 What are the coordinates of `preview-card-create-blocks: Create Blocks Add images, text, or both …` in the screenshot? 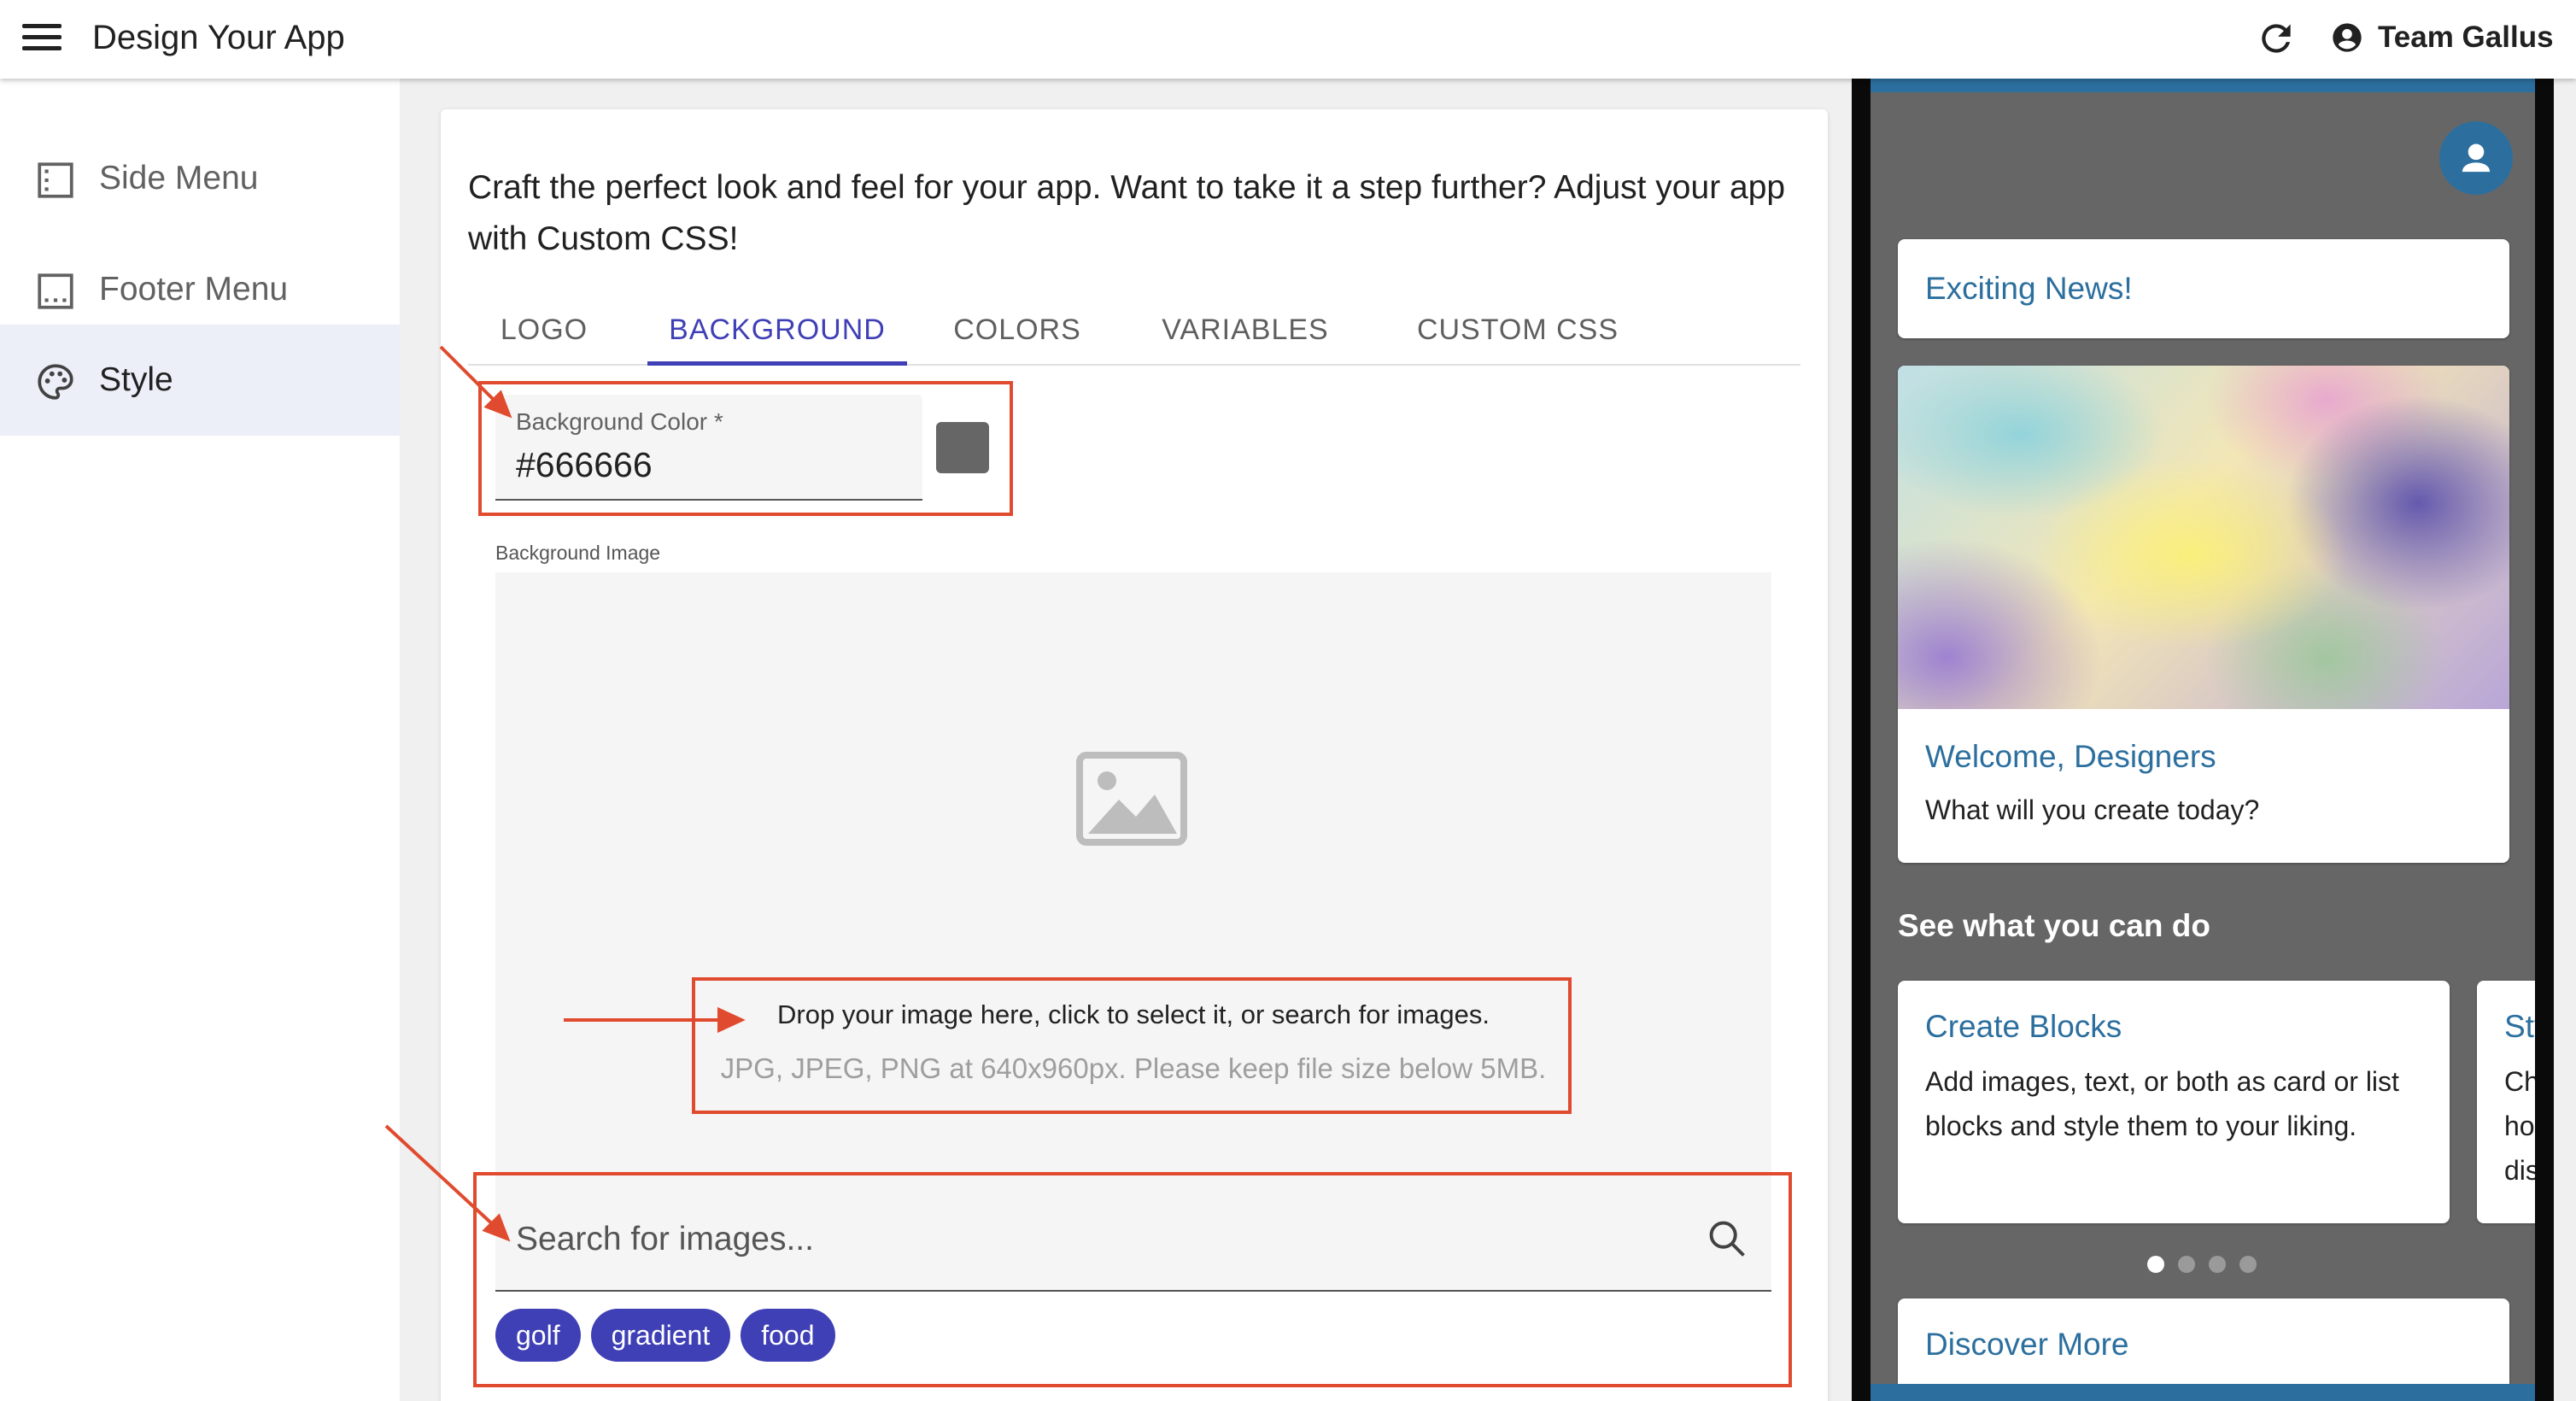 It's located at (2174, 1102).